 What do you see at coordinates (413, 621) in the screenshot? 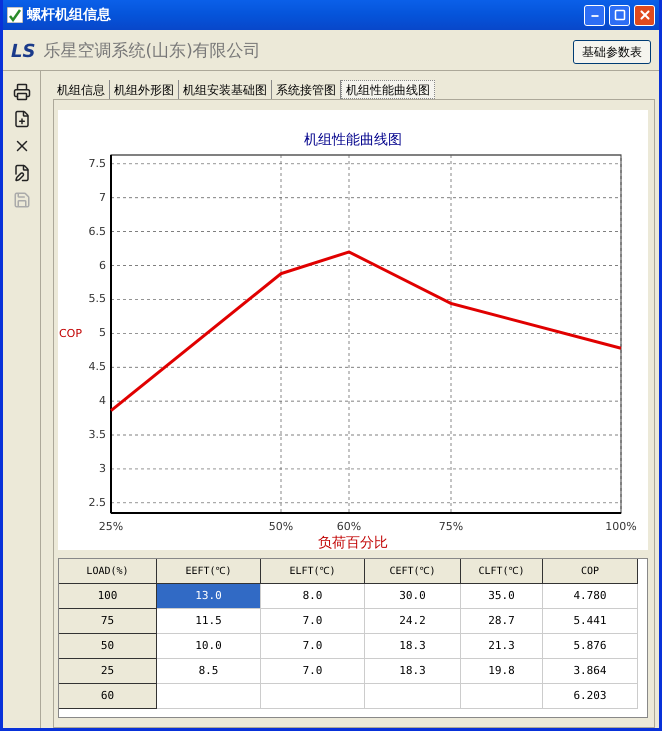
I see `table-cell: 24.2` at bounding box center [413, 621].